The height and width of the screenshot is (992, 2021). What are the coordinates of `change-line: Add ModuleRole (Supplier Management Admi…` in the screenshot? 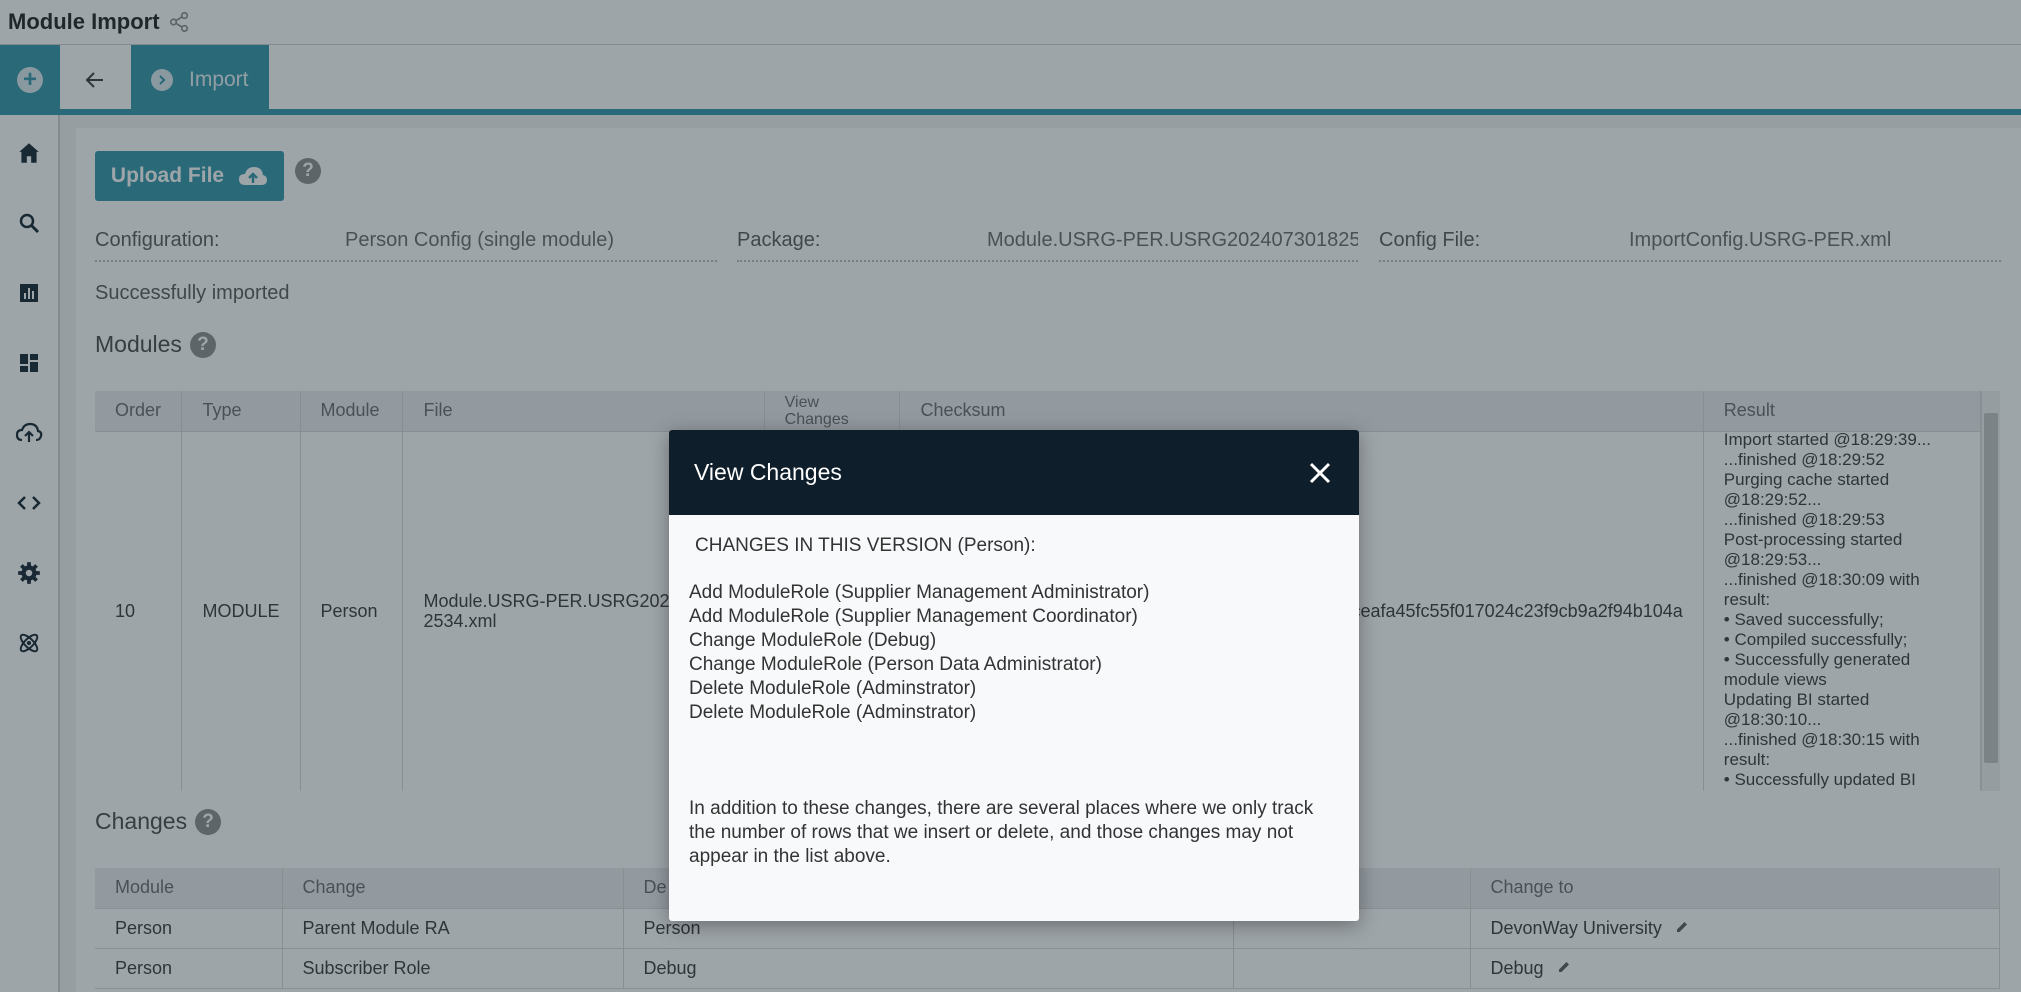 It's located at (919, 592).